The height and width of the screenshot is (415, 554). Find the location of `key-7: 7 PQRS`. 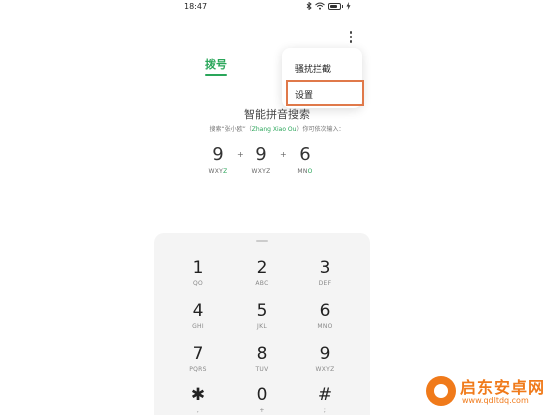

key-7: 7 PQRS is located at coordinates (198, 359).